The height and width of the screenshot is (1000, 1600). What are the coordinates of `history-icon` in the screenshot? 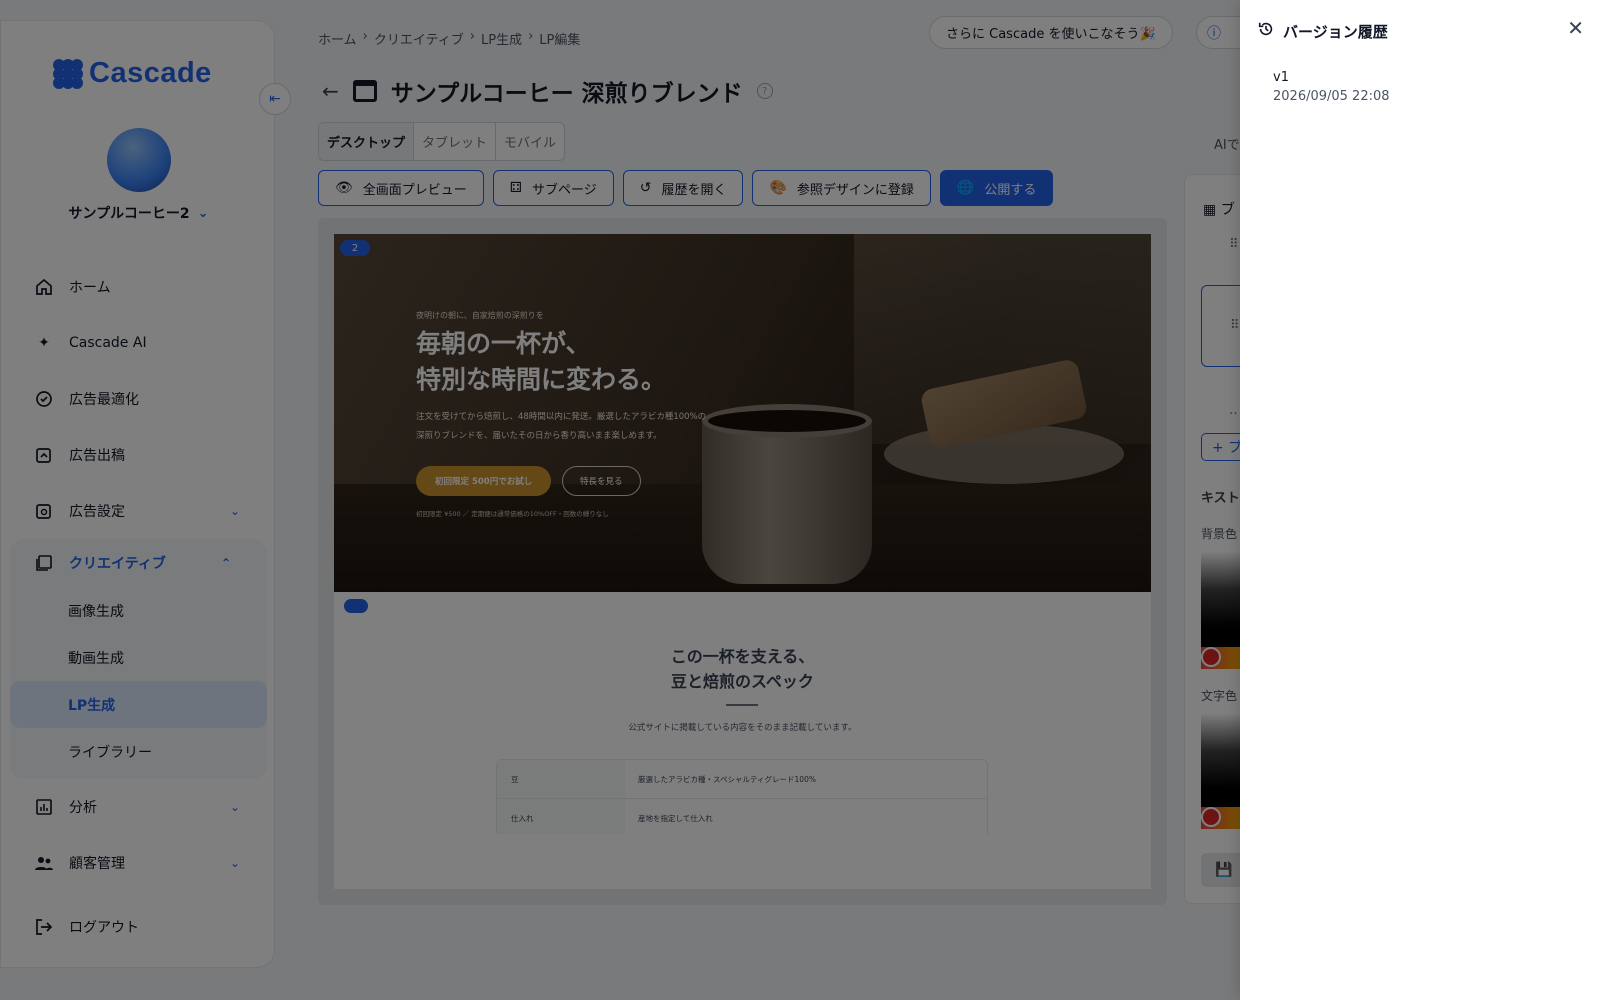 It's located at (1266, 31).